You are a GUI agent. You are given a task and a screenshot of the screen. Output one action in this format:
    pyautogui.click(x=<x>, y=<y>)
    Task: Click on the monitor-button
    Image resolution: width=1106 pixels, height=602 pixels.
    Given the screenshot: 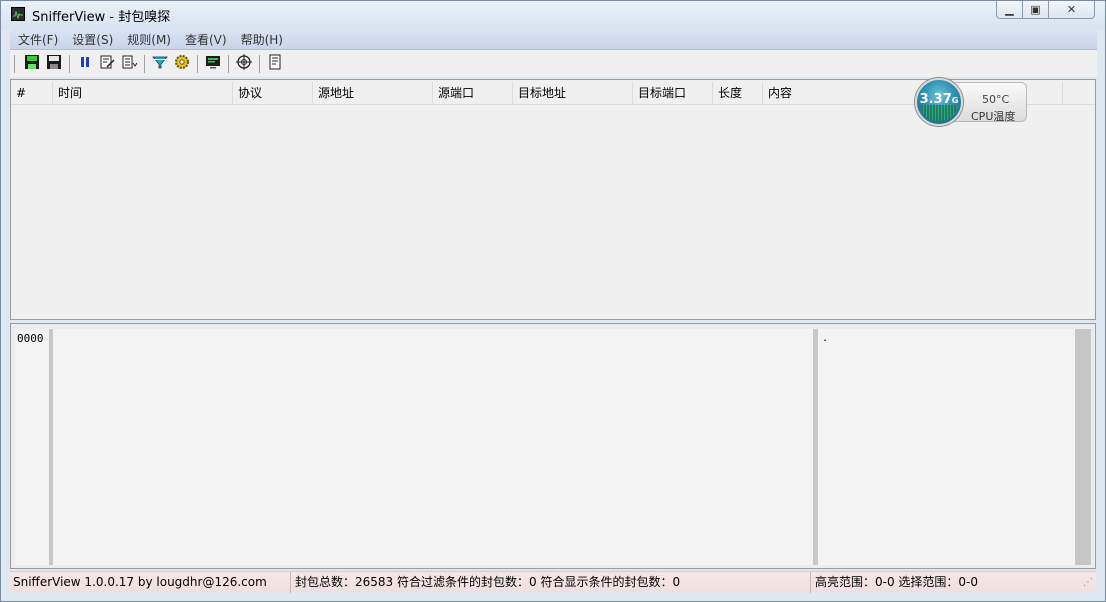 What is the action you would take?
    pyautogui.click(x=213, y=64)
    